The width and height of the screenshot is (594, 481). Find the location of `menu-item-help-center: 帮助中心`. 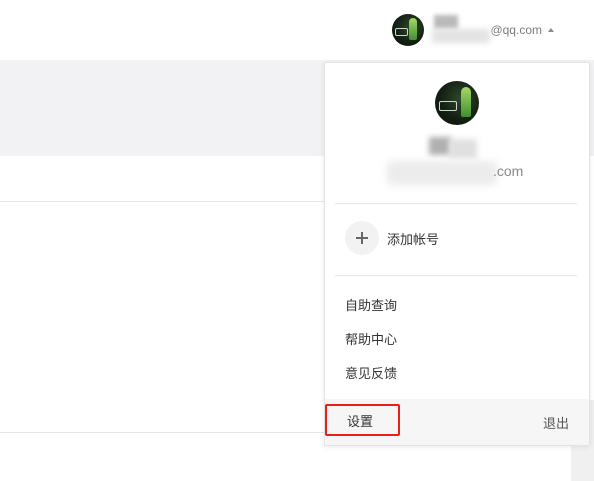

menu-item-help-center: 帮助中心 is located at coordinates (371, 338).